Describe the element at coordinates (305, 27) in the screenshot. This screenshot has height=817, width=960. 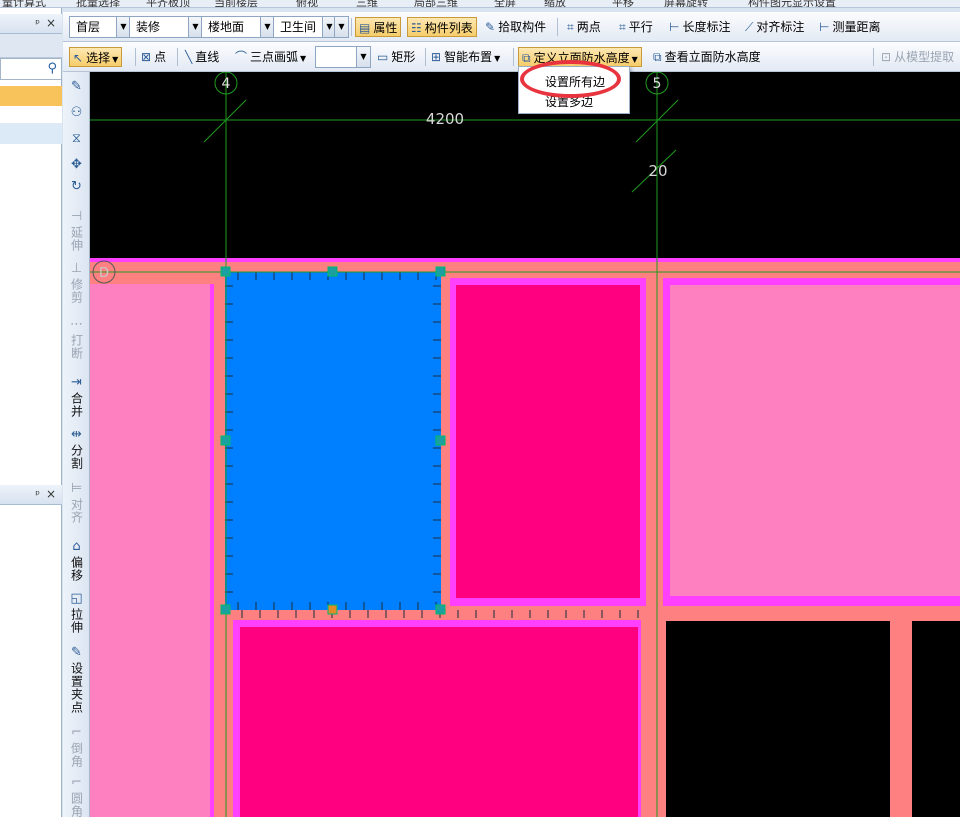
I see `component-select: 卫生间 ▼` at that location.